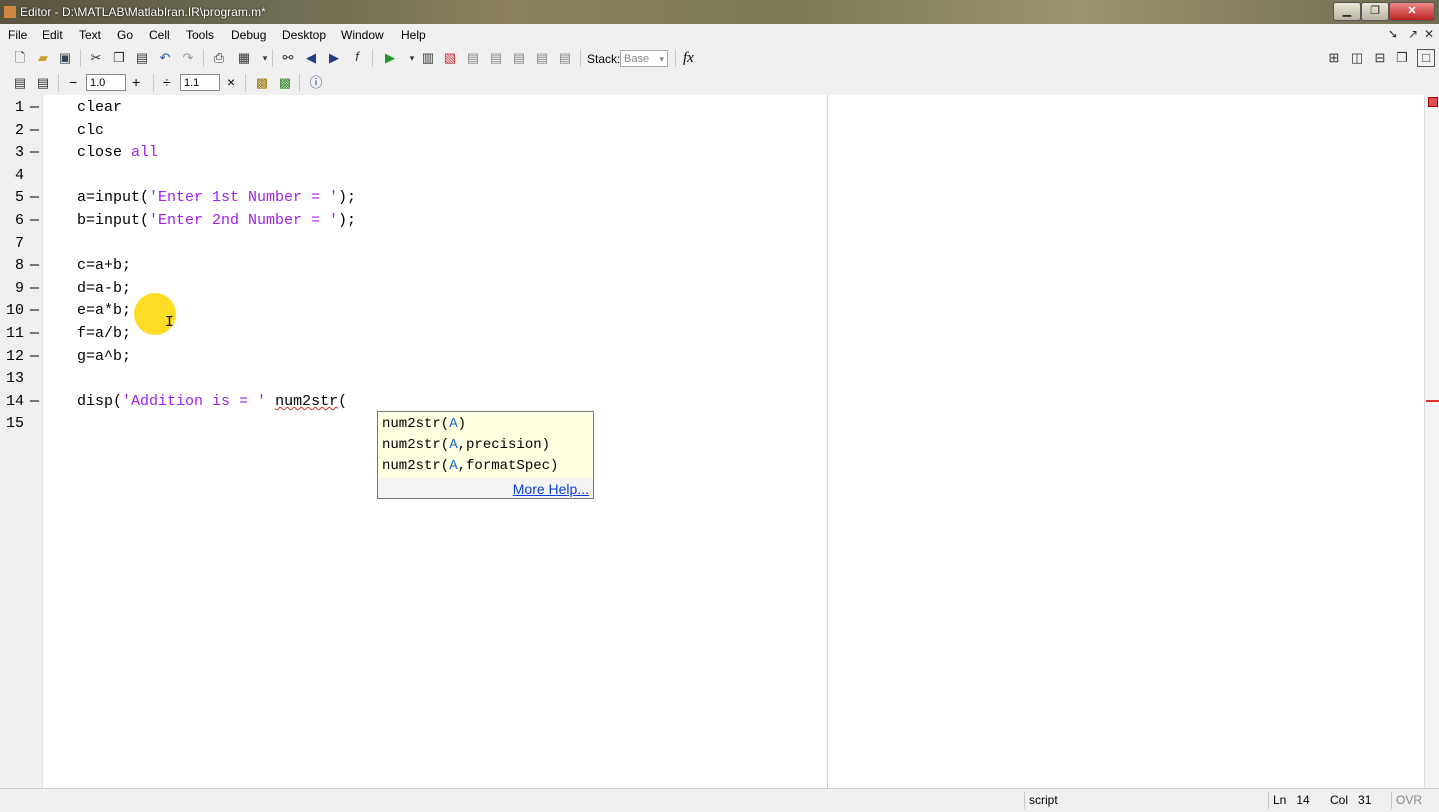 This screenshot has width=1439, height=812. I want to click on run-icon: ▶, so click(390, 58).